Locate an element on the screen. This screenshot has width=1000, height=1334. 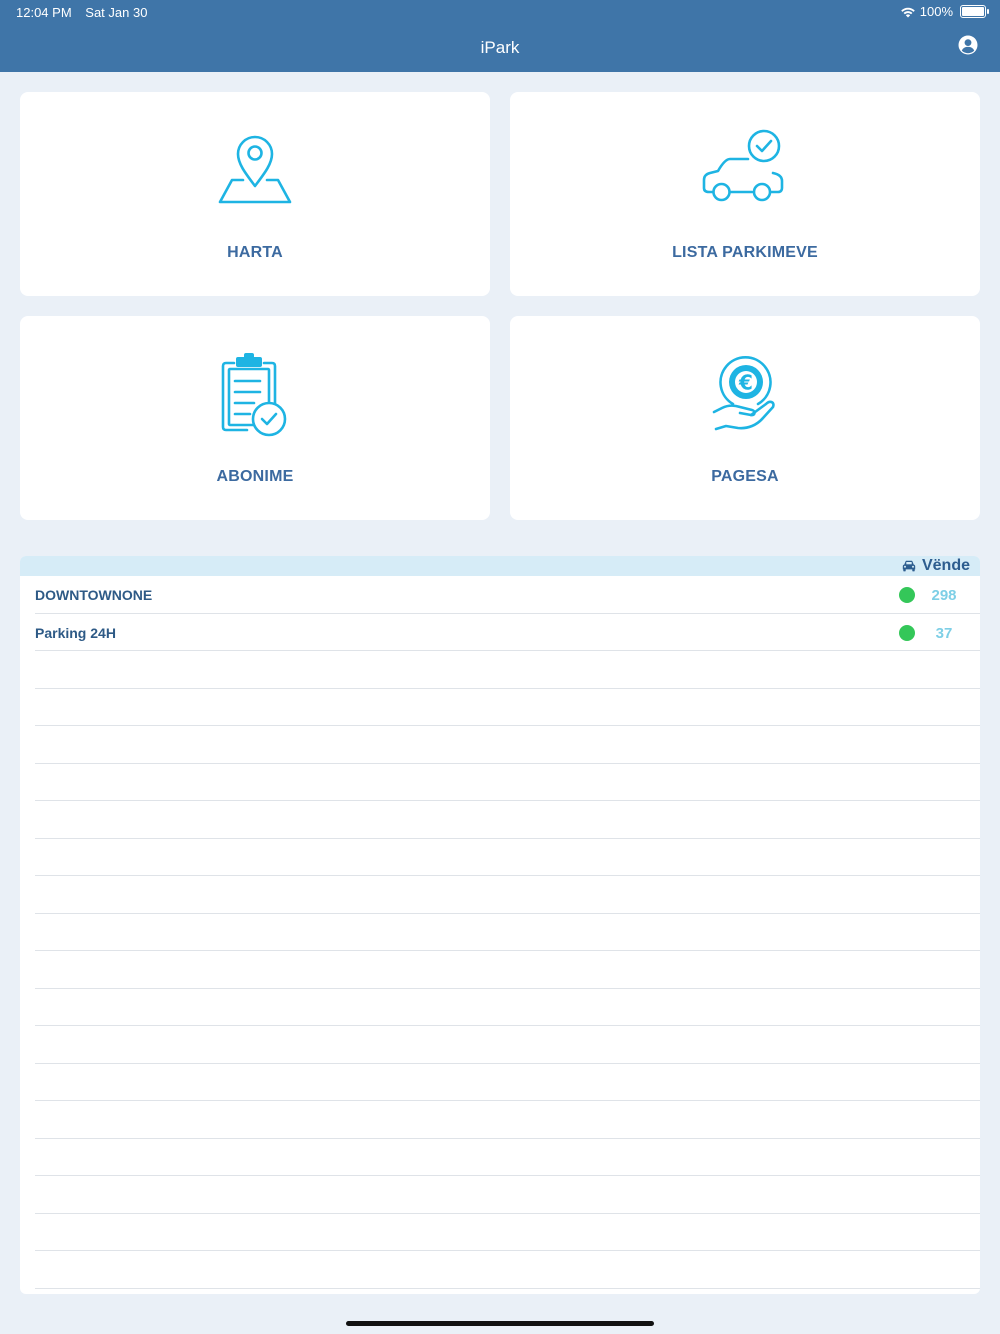
euro-hand-icon: € is located at coordinates (743, 393).